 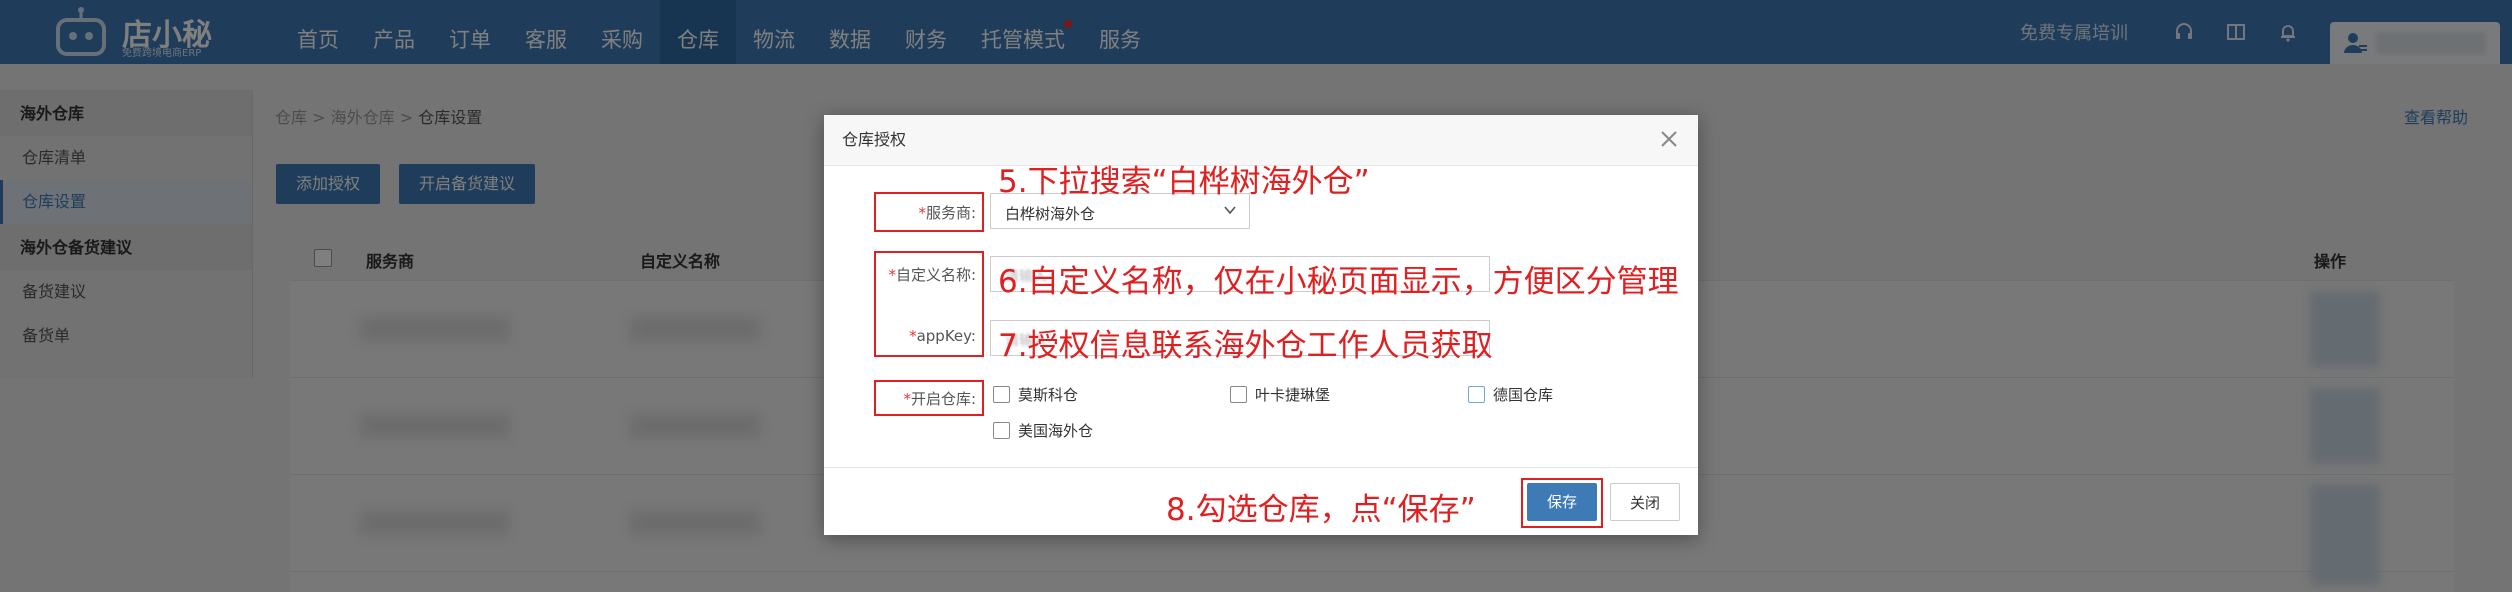 I want to click on custom-name-label: *自定义名称:, so click(x=926, y=274).